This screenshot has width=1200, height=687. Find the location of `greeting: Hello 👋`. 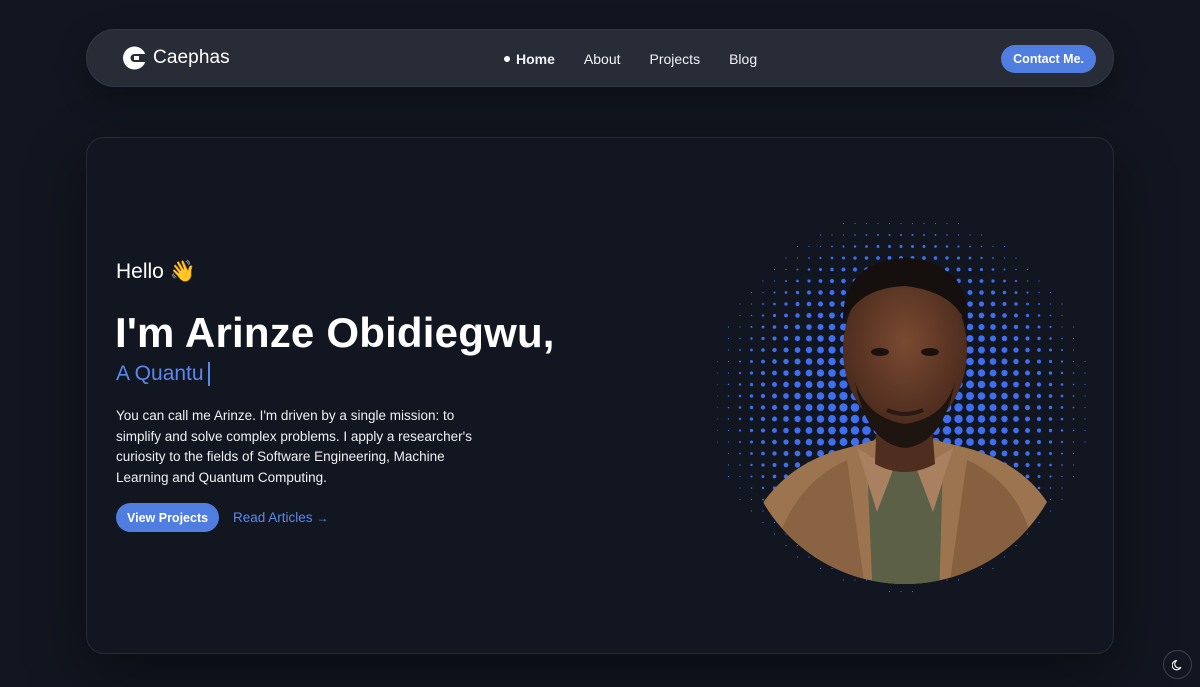

greeting: Hello 👋 is located at coordinates (156, 271).